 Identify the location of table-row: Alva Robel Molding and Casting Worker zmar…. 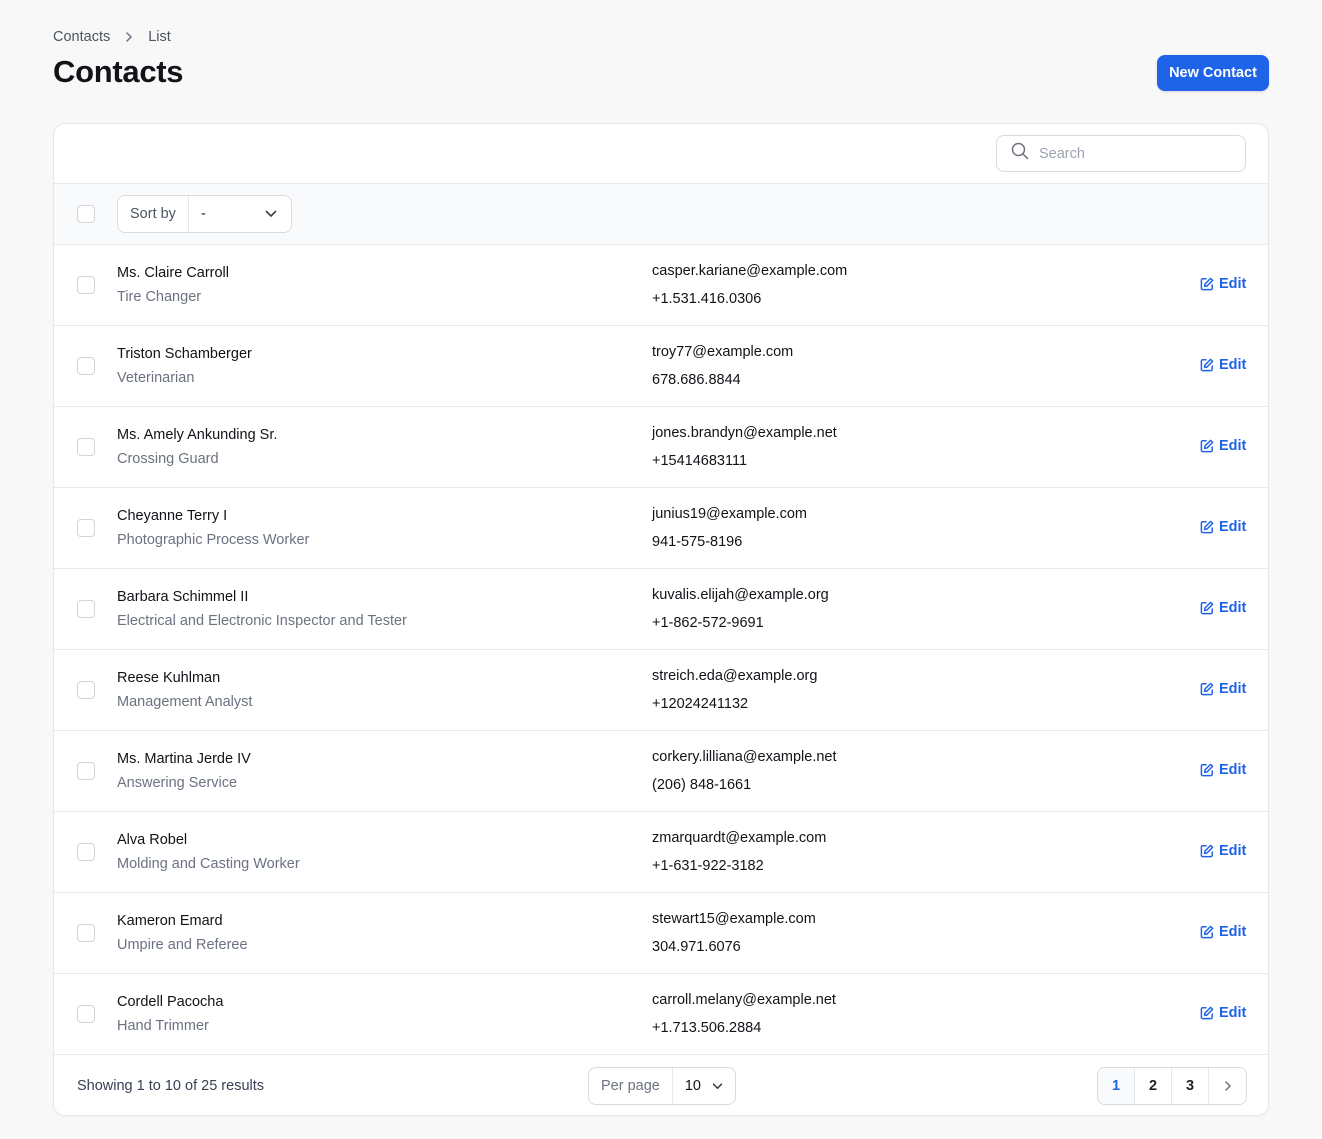
(661, 852).